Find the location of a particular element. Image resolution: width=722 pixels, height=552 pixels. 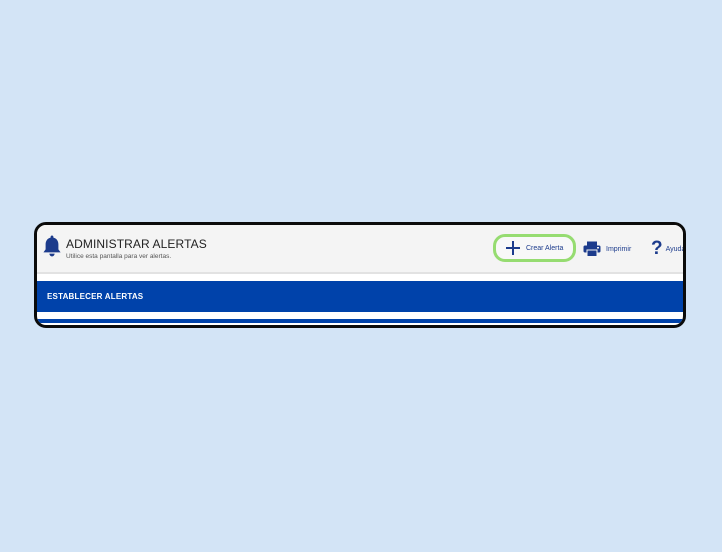

create-alert-label: Crear Alerta is located at coordinates (545, 248).